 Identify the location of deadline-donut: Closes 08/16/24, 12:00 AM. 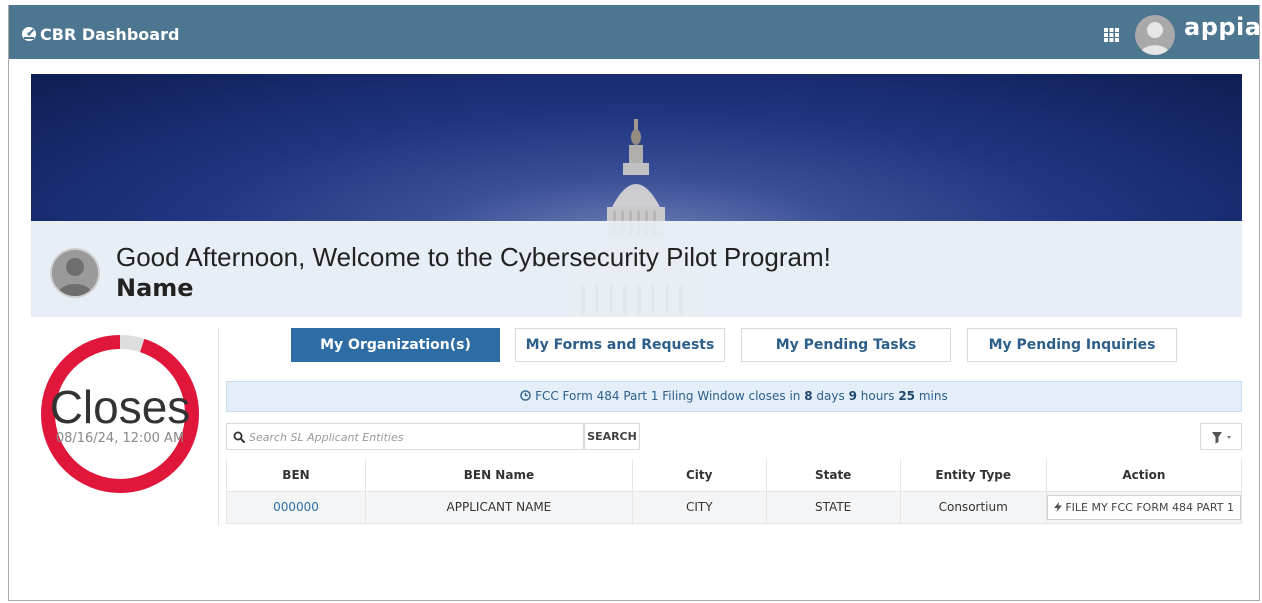
(120, 414).